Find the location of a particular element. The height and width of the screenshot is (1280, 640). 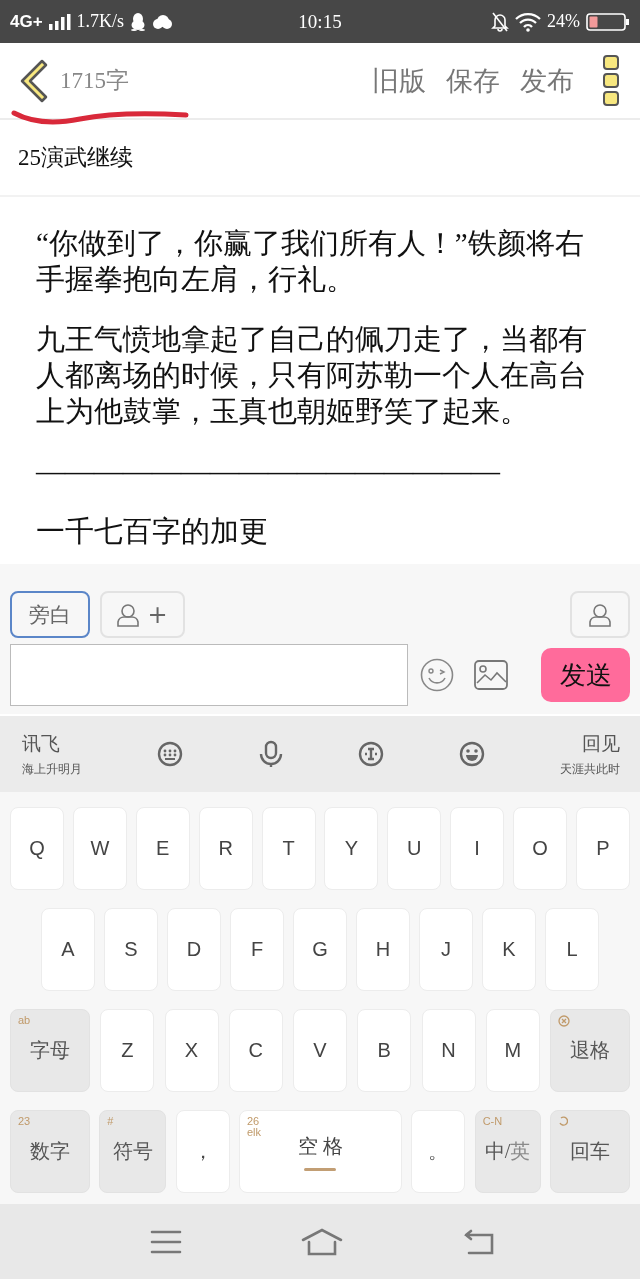

wifi-icon is located at coordinates (528, 21).